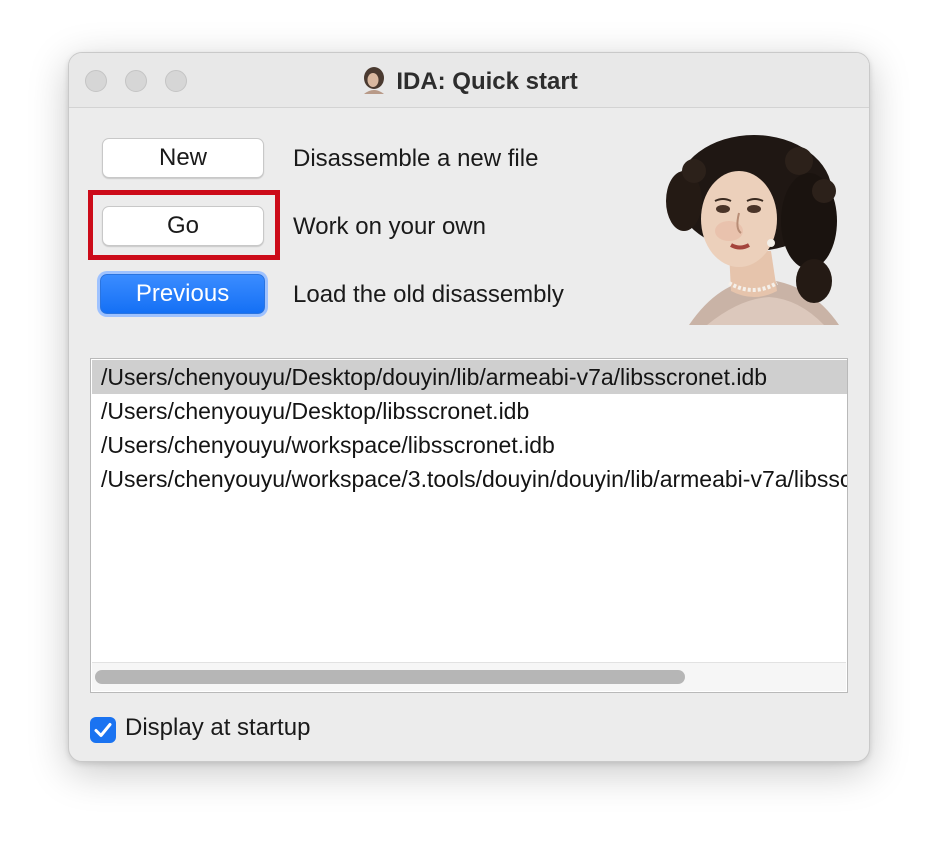 The width and height of the screenshot is (936, 844). I want to click on new-description: Disassemble a new file, so click(416, 158).